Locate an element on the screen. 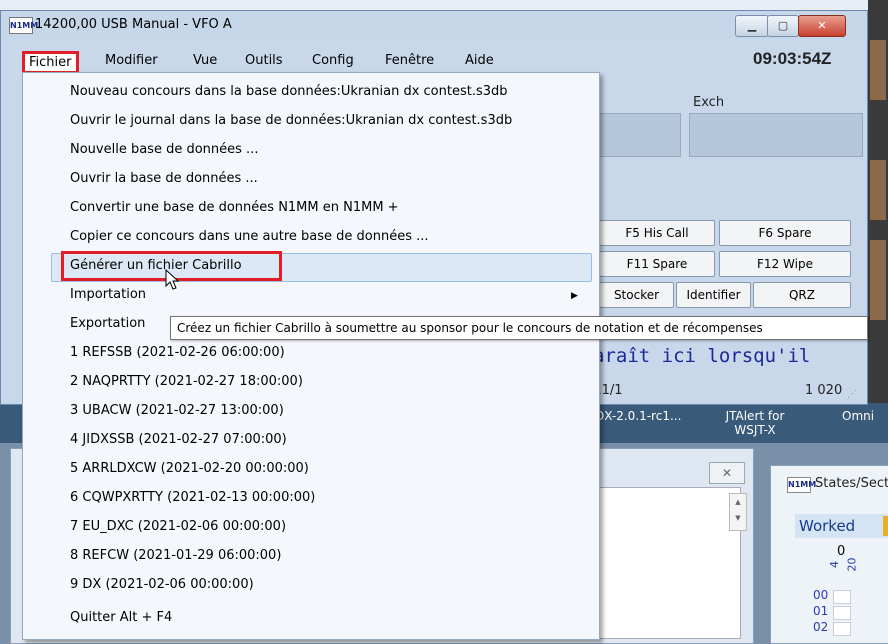  menu-item-recent-7: 7 EU_DXC (2021-02-06 00:00:00) is located at coordinates (311, 527).